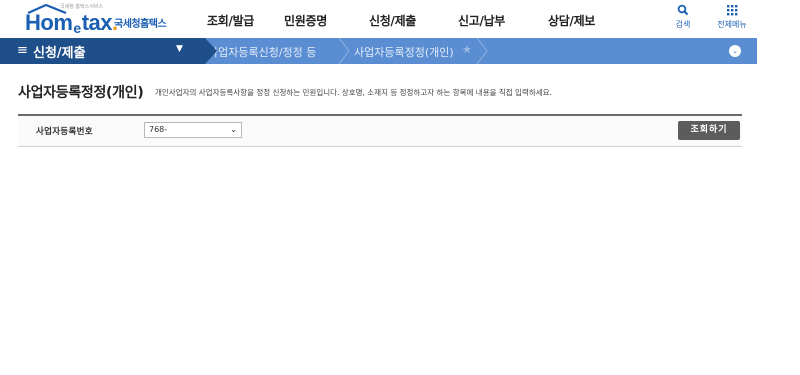 Image resolution: width=800 pixels, height=375 pixels. Describe the element at coordinates (392, 20) in the screenshot. I see `gnb-apply-submit: 신청/제출` at that location.